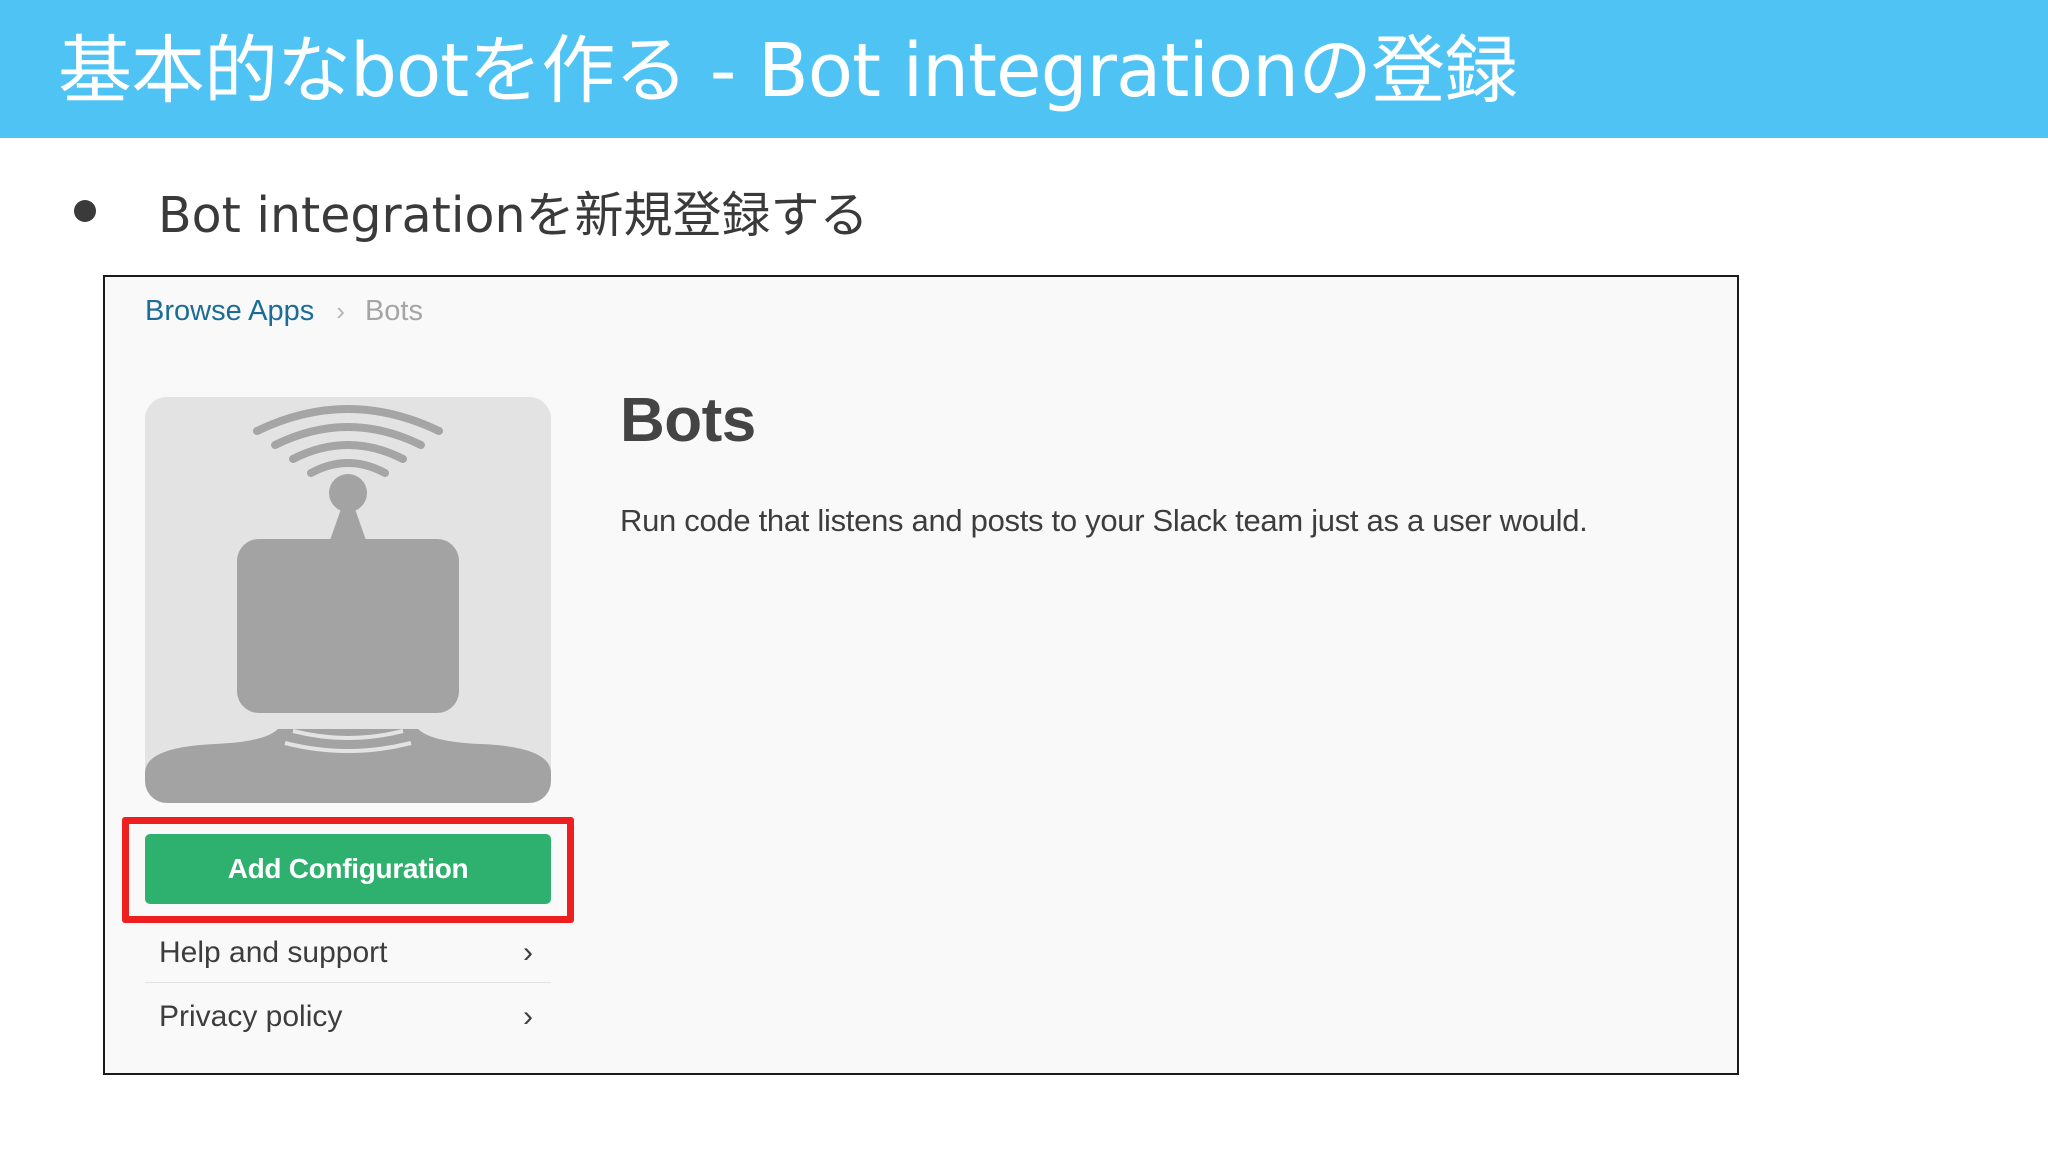  Describe the element at coordinates (348, 869) in the screenshot. I see `add-configuration-button: Add Configuration` at that location.